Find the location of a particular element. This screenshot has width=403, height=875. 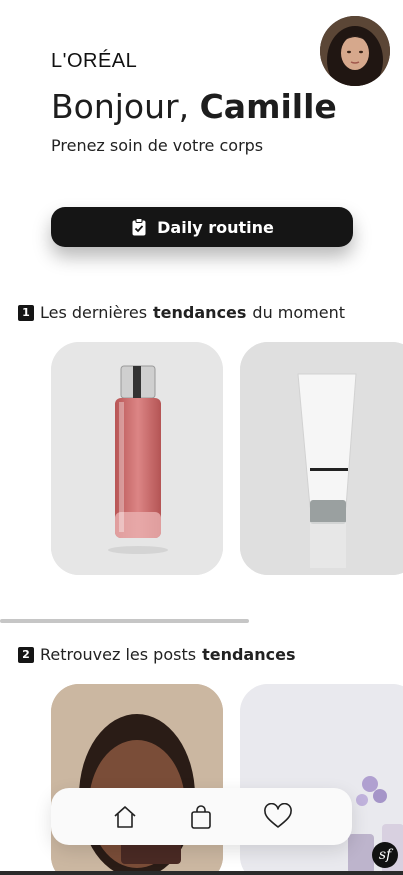

carousel-scrollbar-thumb is located at coordinates (124, 621).